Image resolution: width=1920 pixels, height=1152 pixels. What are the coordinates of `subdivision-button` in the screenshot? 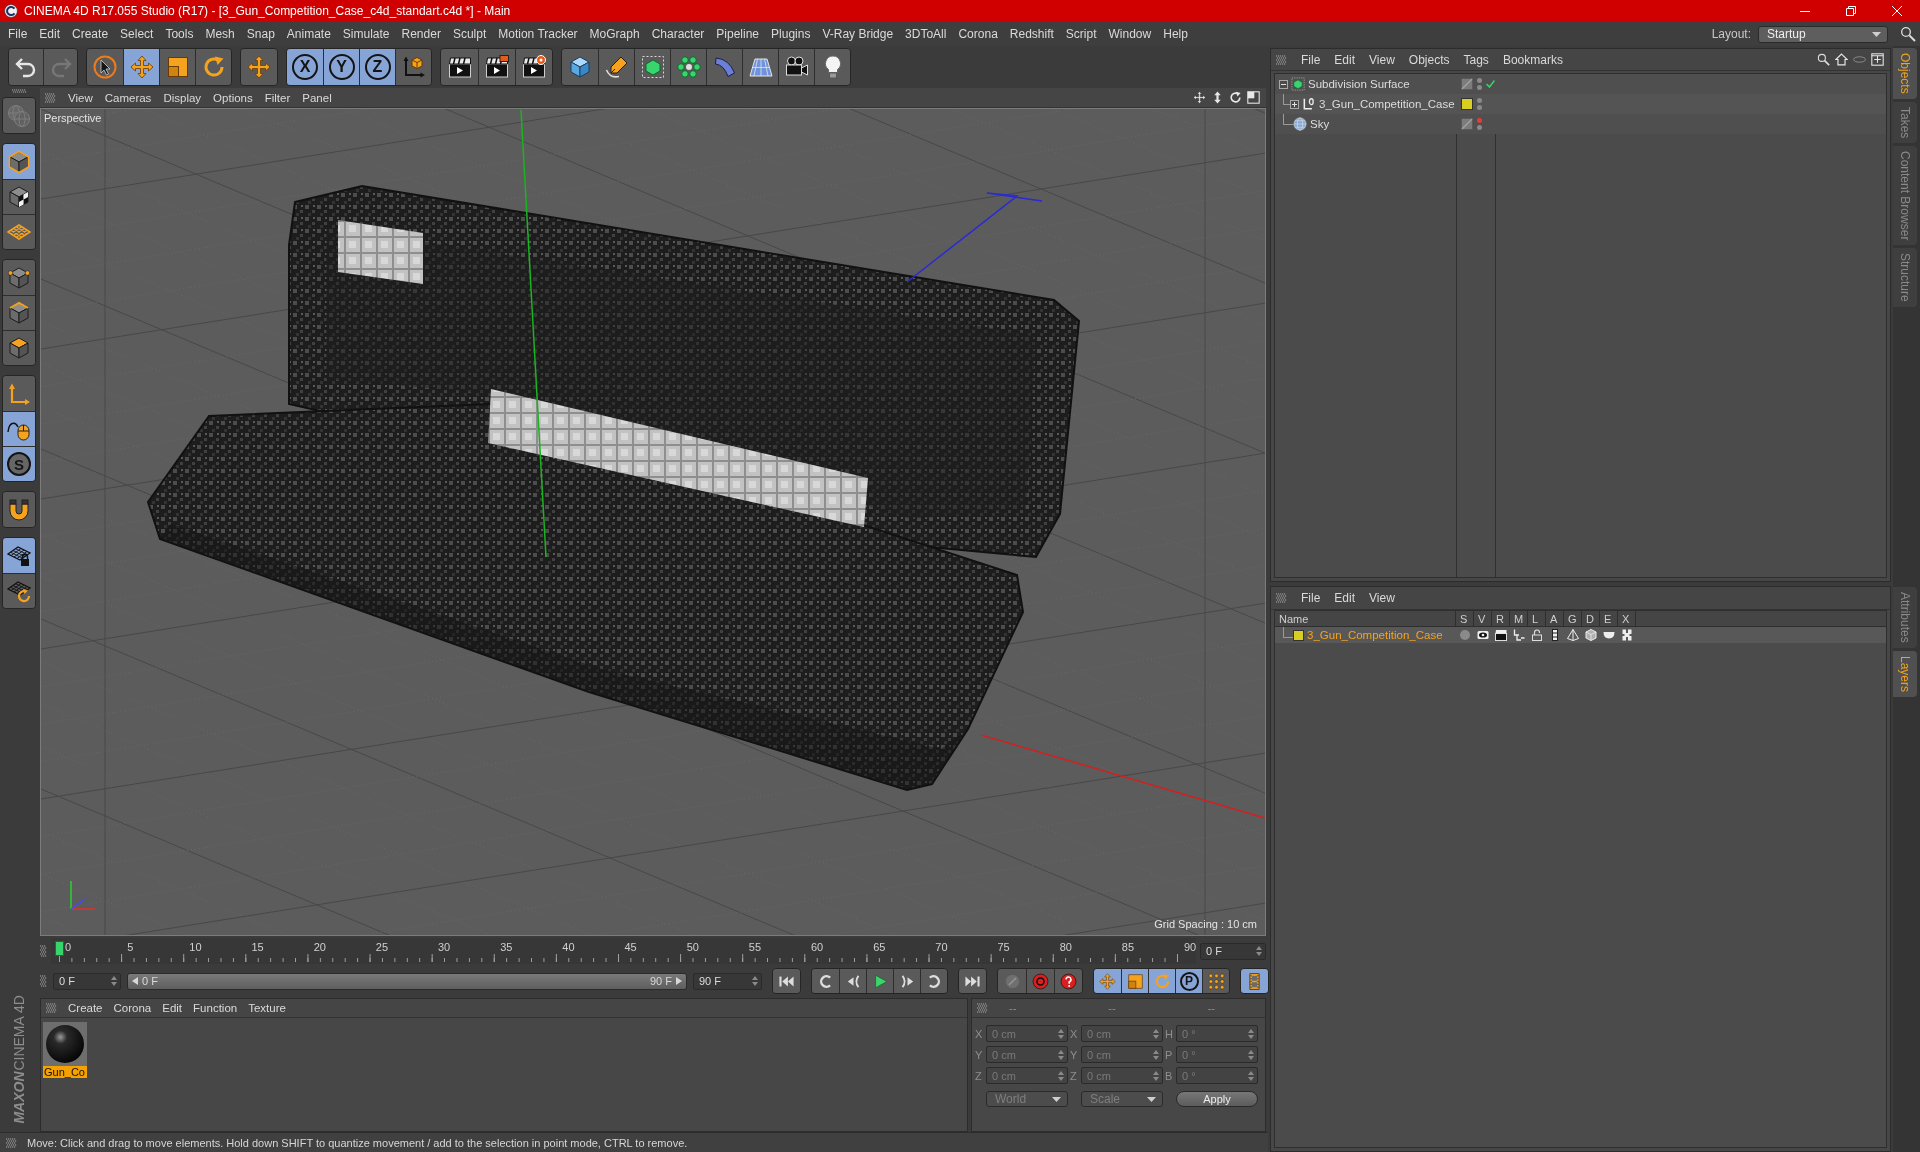 It's located at (652, 67).